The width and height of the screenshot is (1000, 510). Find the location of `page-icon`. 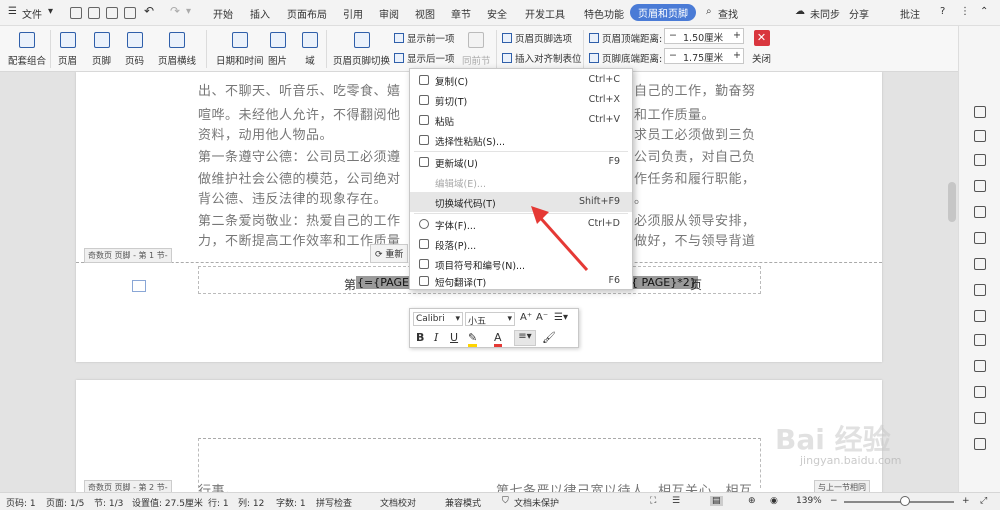

page-icon is located at coordinates (139, 286).